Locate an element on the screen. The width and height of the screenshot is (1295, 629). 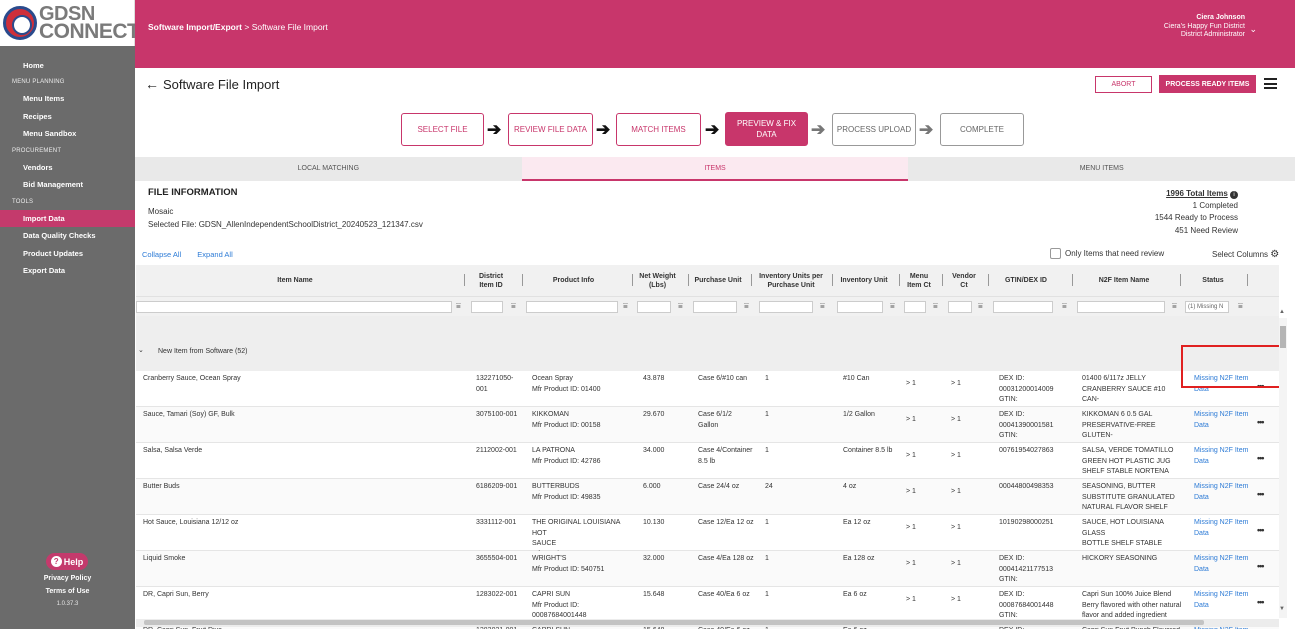
filter-district-item-id is located at coordinates (487, 307).